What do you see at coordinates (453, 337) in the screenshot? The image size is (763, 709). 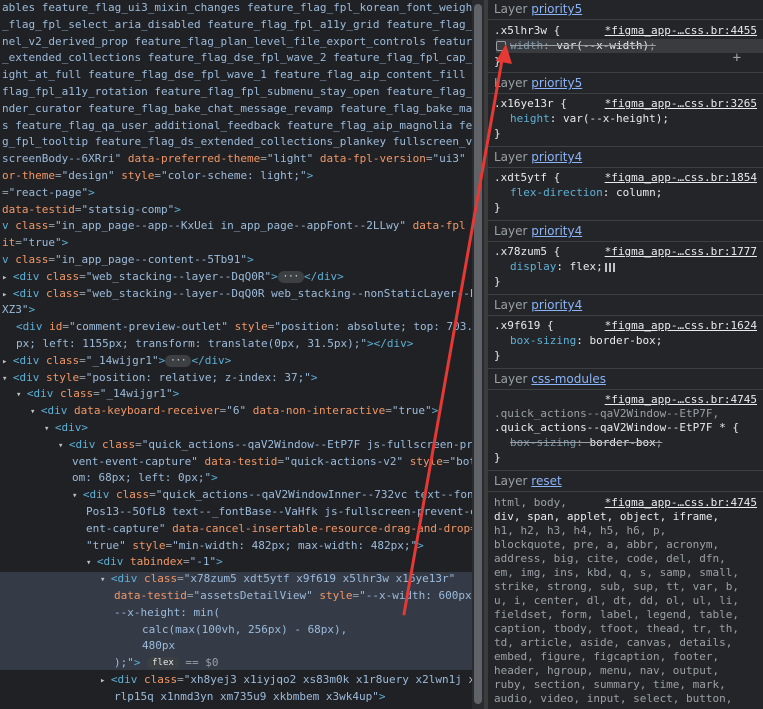 I see `arrow-shaft` at bounding box center [453, 337].